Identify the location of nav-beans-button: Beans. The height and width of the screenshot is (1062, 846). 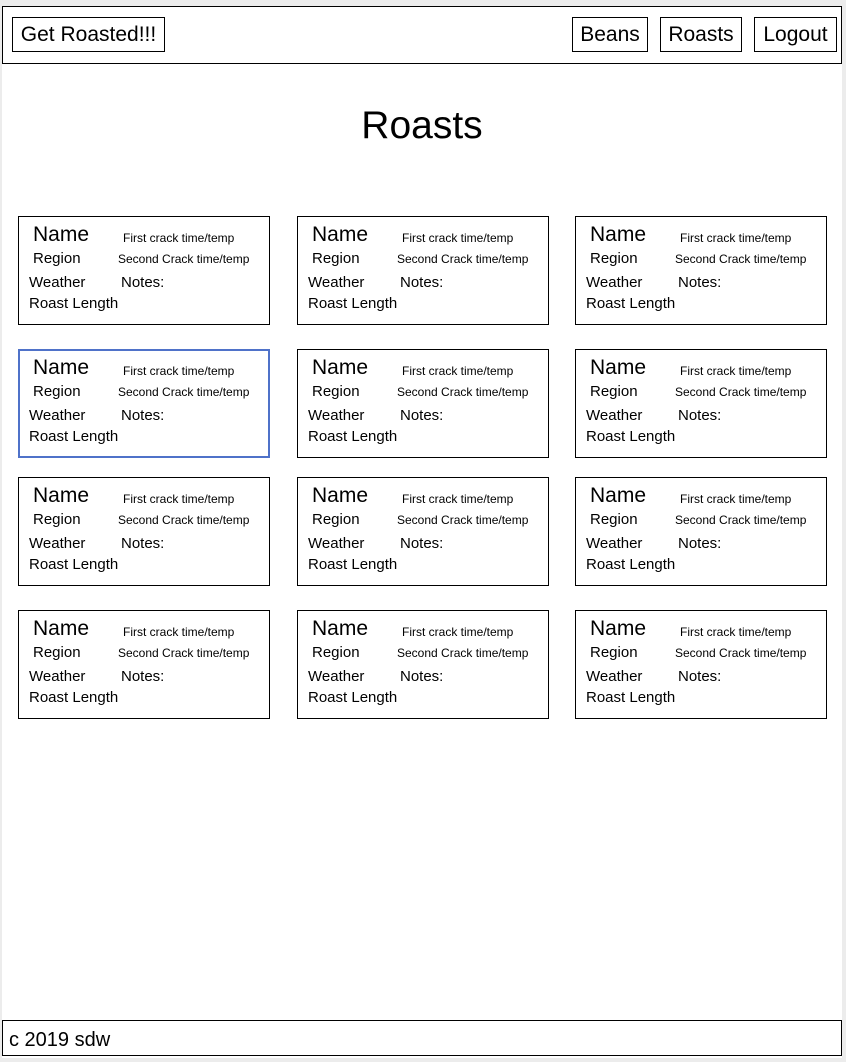
(610, 34).